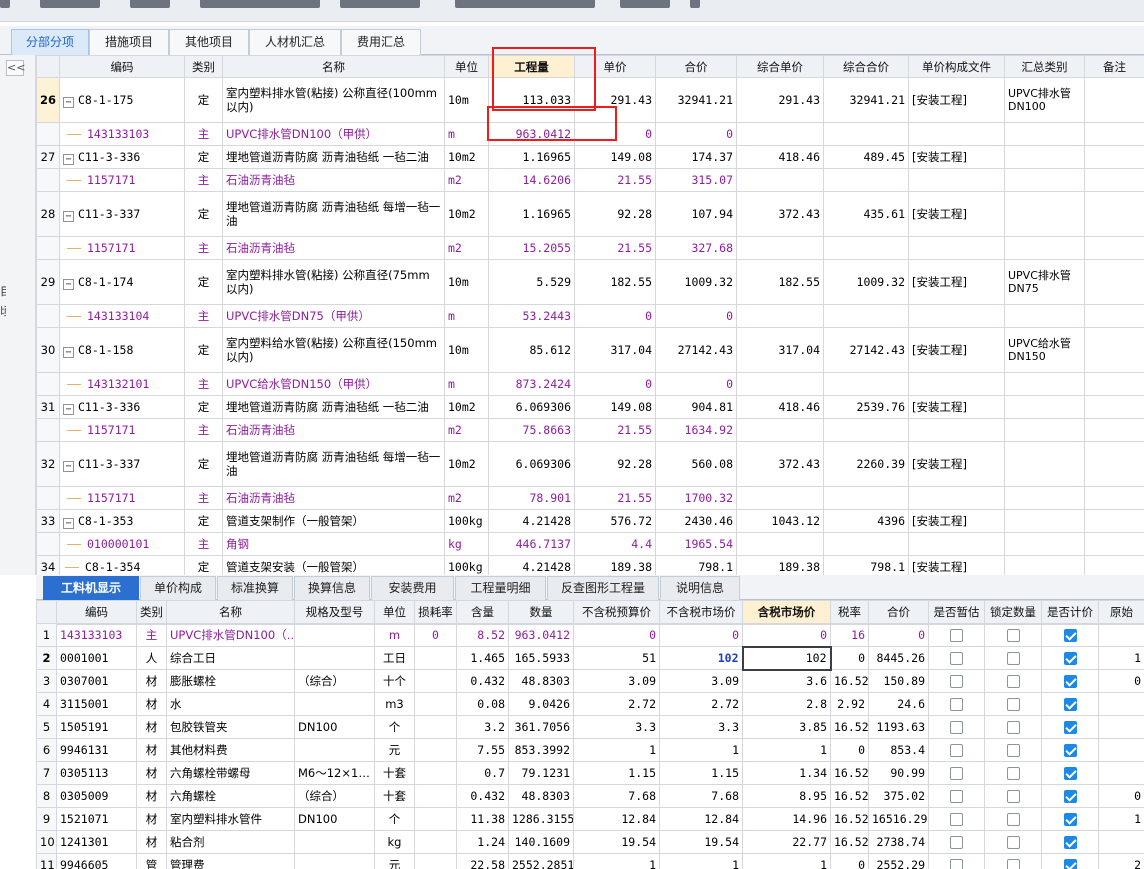 The width and height of the screenshot is (1144, 869). I want to click on col-header-original: 原始, so click(1121, 612).